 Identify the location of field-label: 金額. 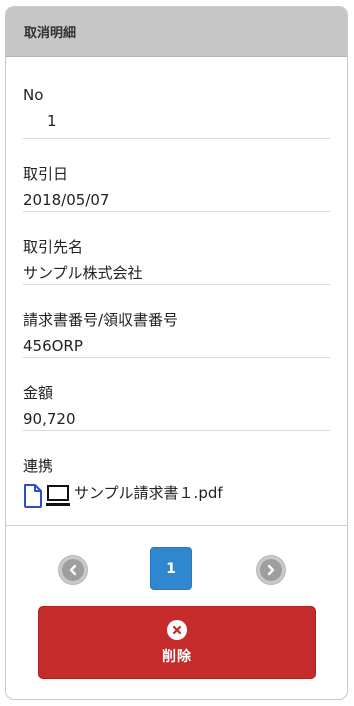
(38, 393).